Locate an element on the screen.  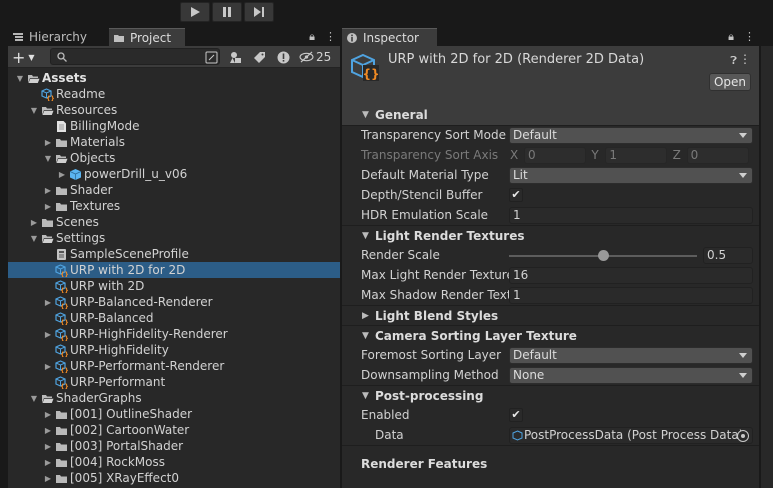
tree-row: ▶ Textures is located at coordinates (174, 206).